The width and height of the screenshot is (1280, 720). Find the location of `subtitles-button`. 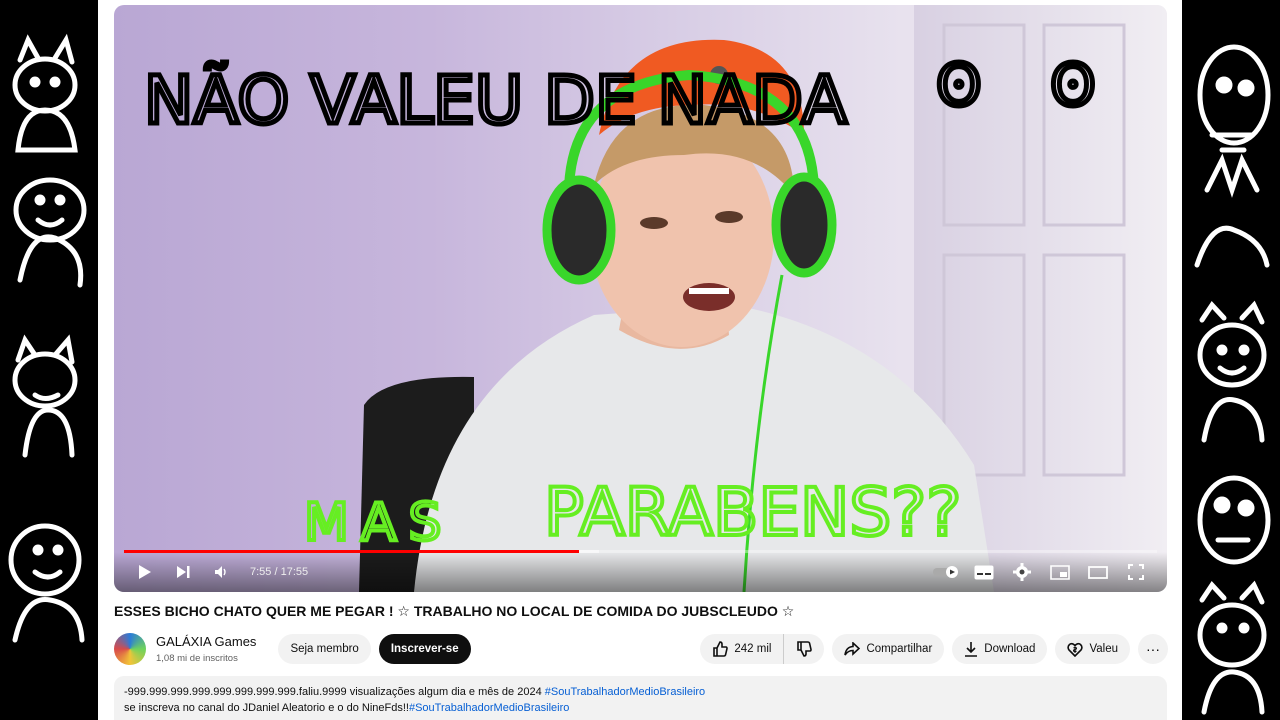

subtitles-button is located at coordinates (984, 572).